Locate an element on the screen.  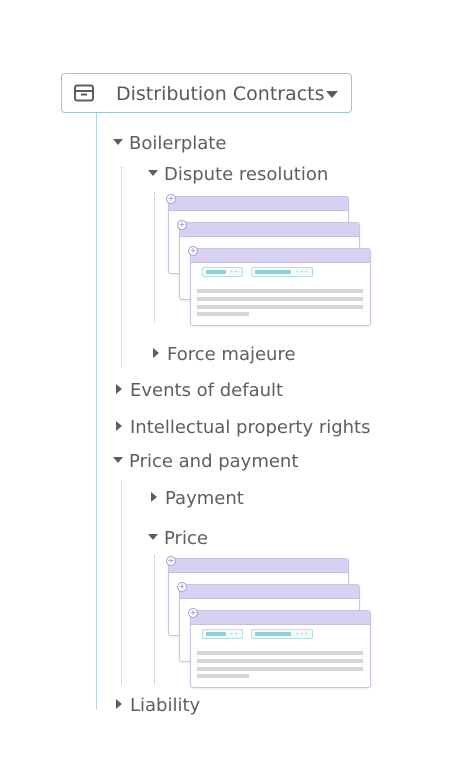
tree-node-events-of-default: Events of default is located at coordinates (199, 391).